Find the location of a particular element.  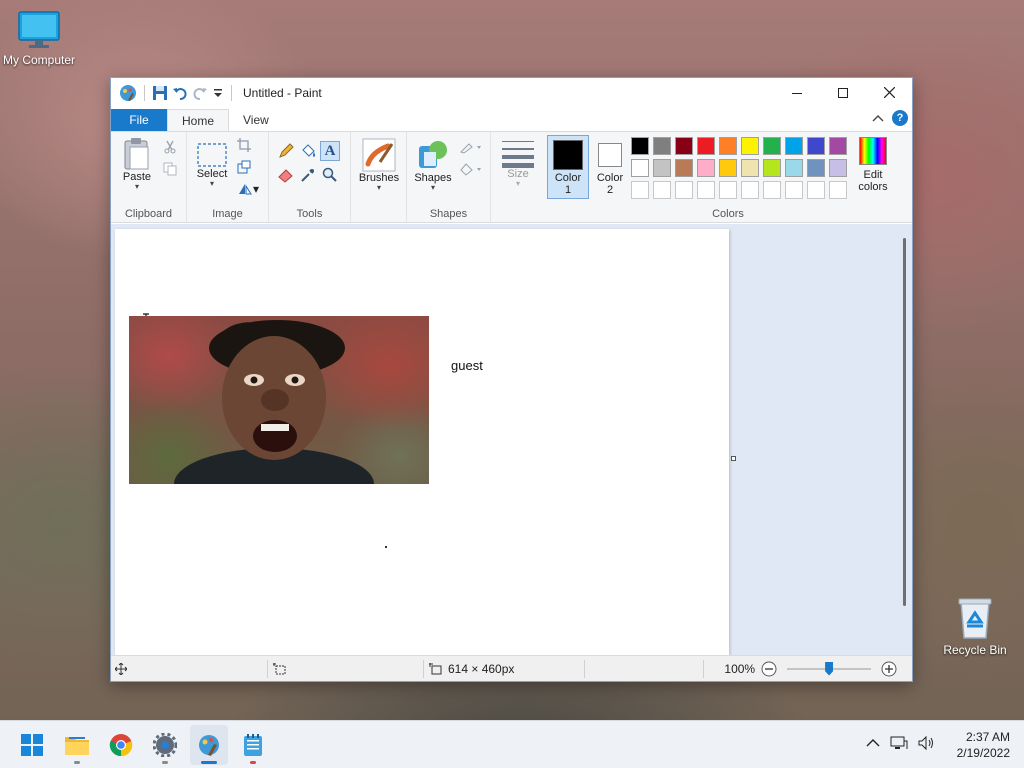

chevron-up-icon is located at coordinates (873, 743).